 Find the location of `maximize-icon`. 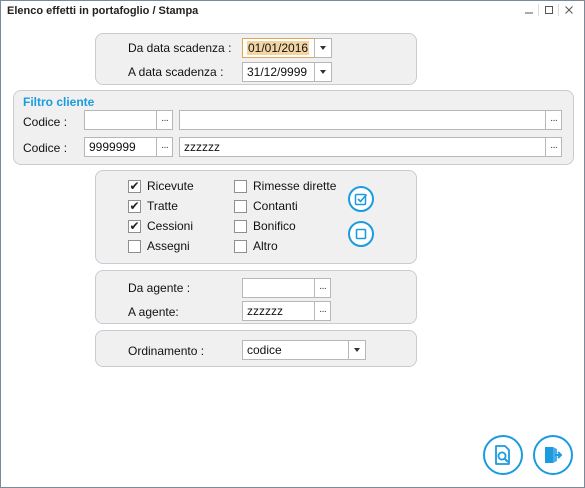

maximize-icon is located at coordinates (548, 10).